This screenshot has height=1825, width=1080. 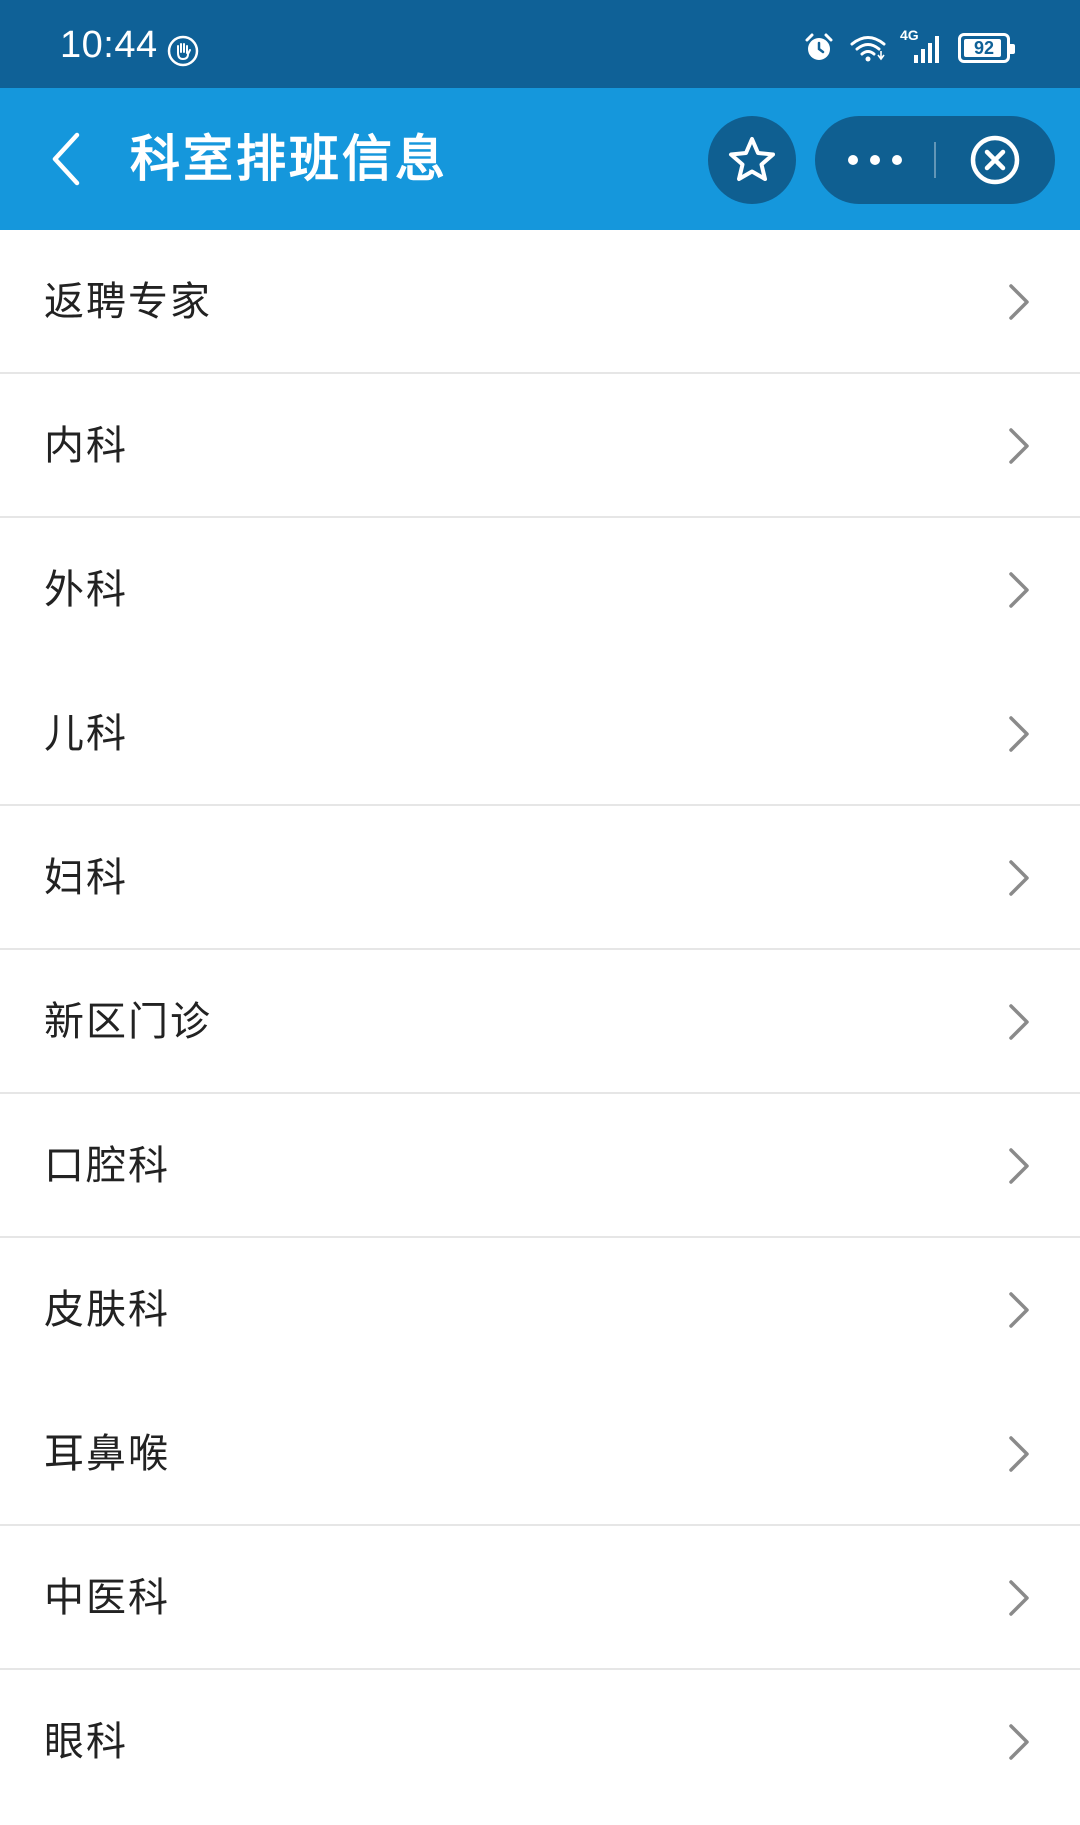 I want to click on list-item-label: 耳鼻喉, so click(x=107, y=1454).